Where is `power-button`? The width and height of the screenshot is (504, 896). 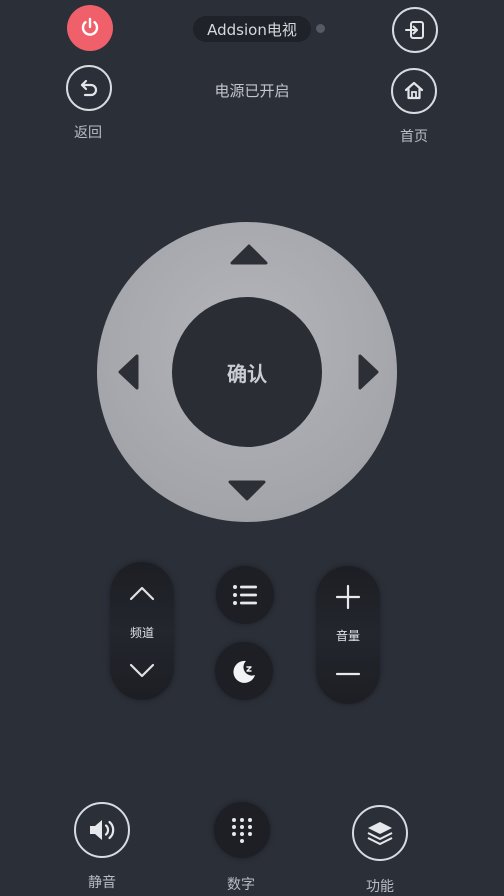 power-button is located at coordinates (90, 28).